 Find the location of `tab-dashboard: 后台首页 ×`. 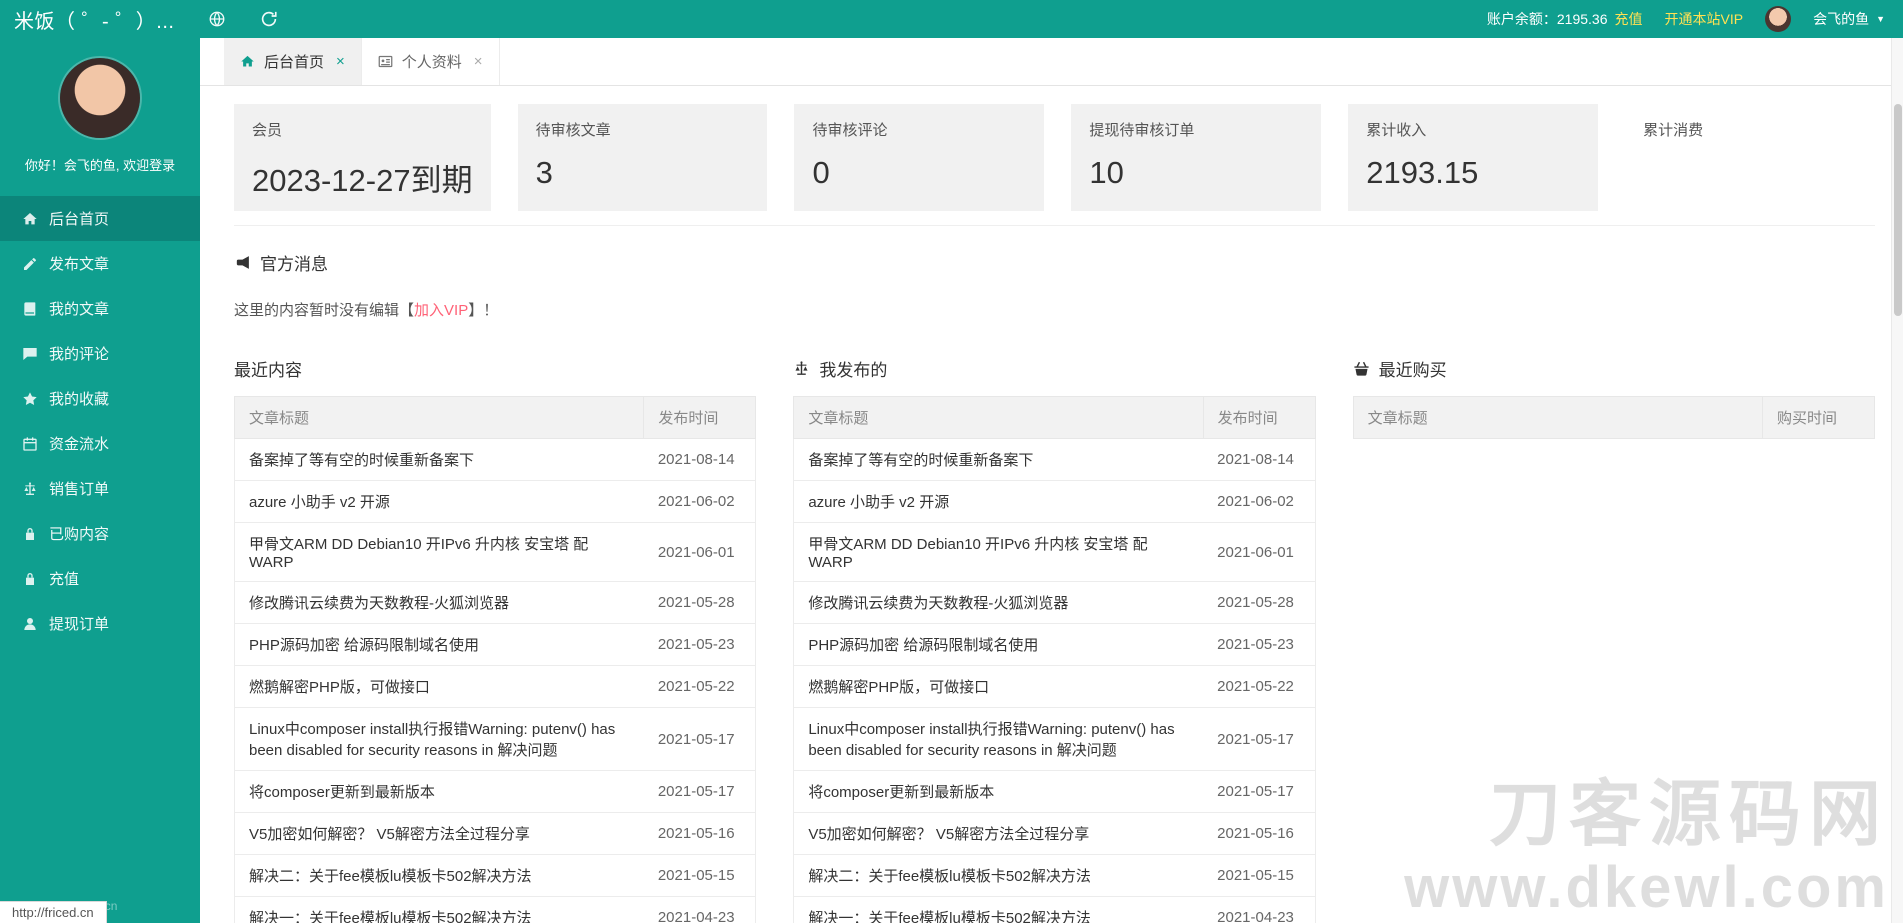

tab-dashboard: 后台首页 × is located at coordinates (293, 61).